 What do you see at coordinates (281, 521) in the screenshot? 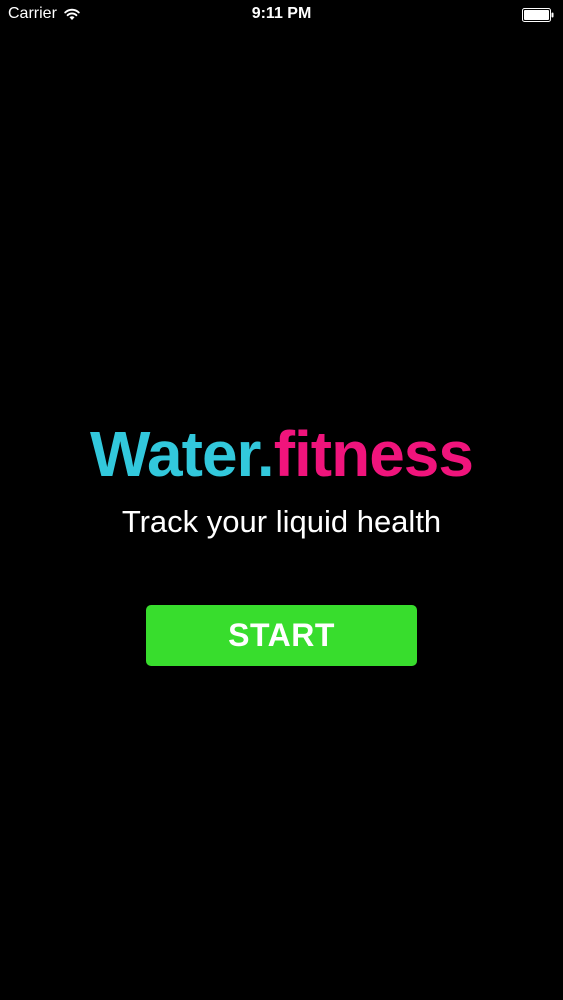
I see `tagline: Track your liquid health` at bounding box center [281, 521].